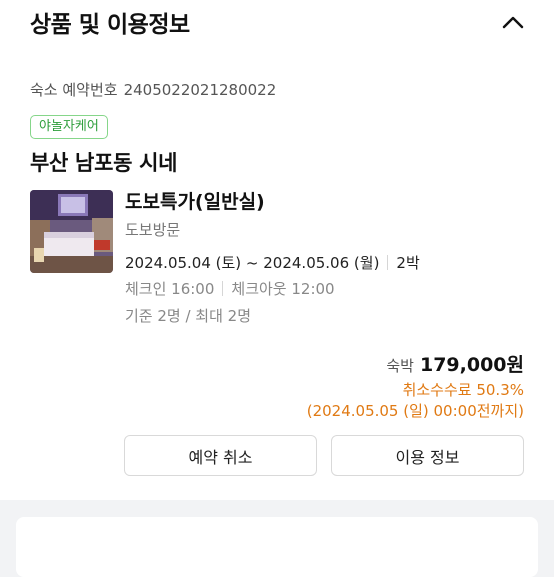 The image size is (554, 577). What do you see at coordinates (153, 230) in the screenshot?
I see `visit-type: 도보방문` at bounding box center [153, 230].